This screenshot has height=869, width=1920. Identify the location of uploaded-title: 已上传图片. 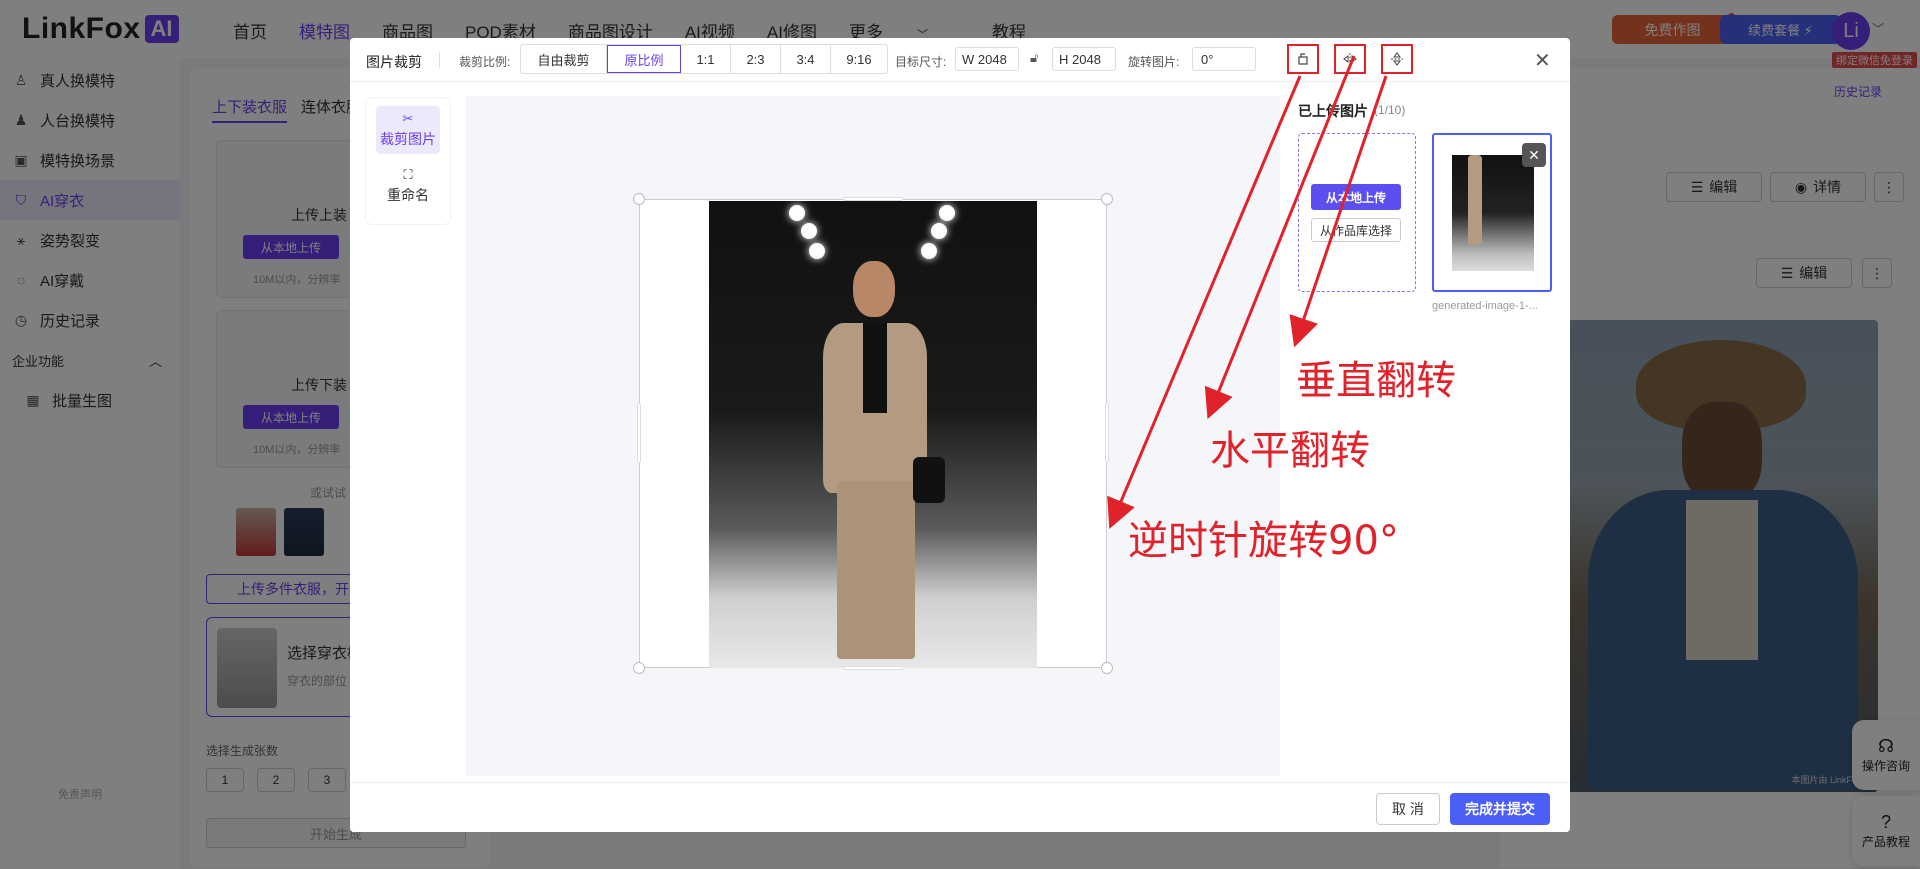
(1333, 111).